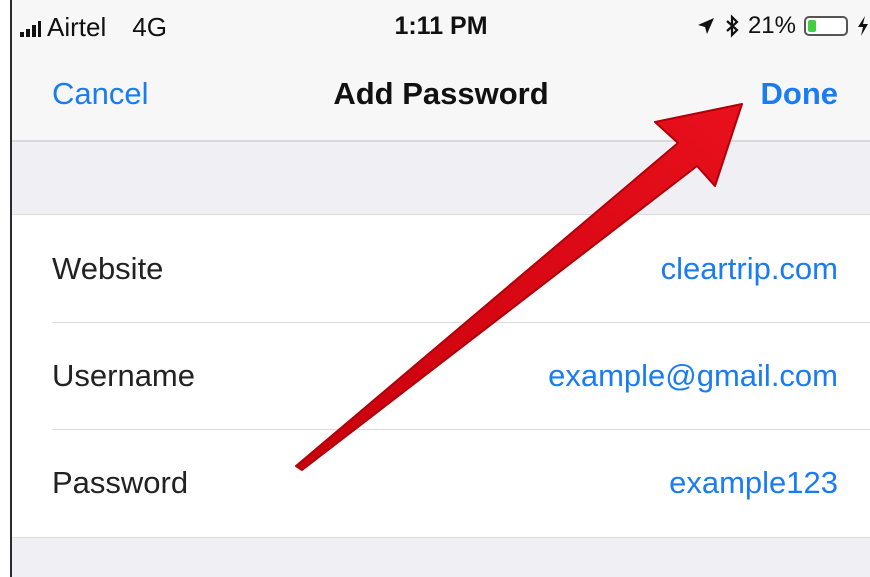 This screenshot has width=870, height=577. I want to click on website-label: Website, so click(108, 268).